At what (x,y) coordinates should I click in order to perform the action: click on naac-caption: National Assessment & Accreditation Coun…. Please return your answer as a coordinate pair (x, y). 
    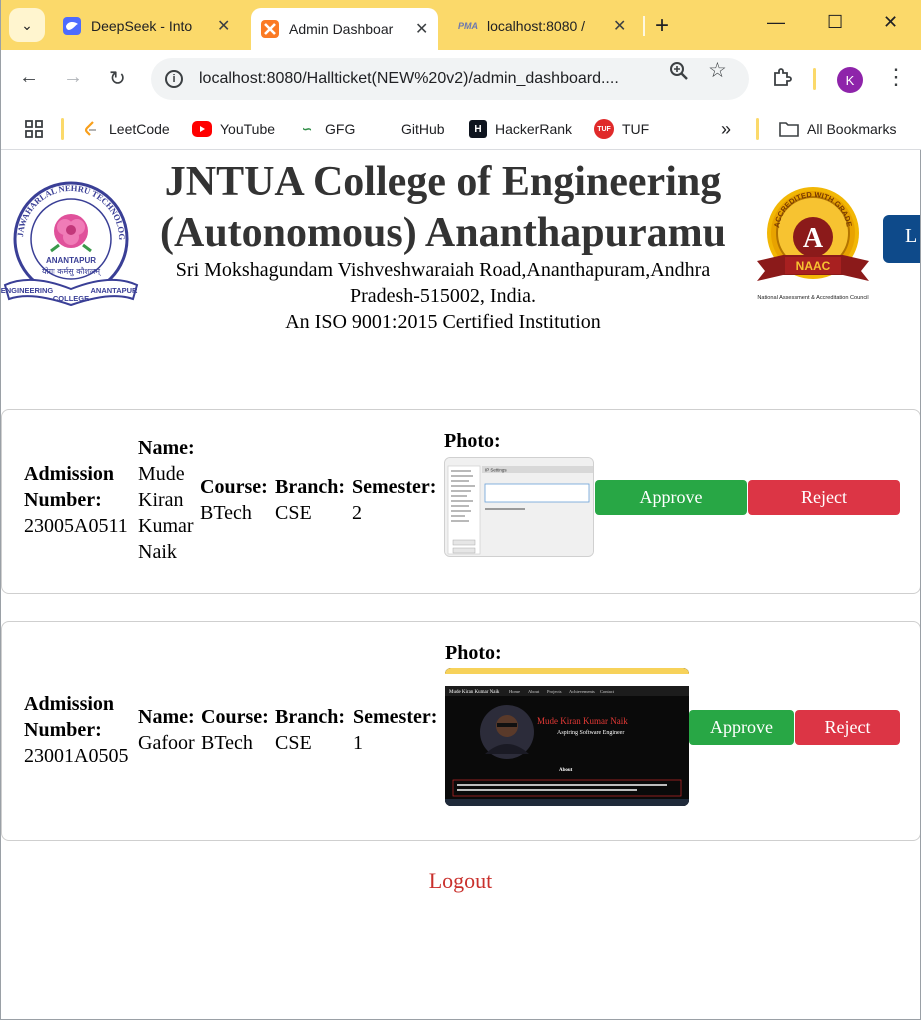
    Looking at the image, I should click on (812, 298).